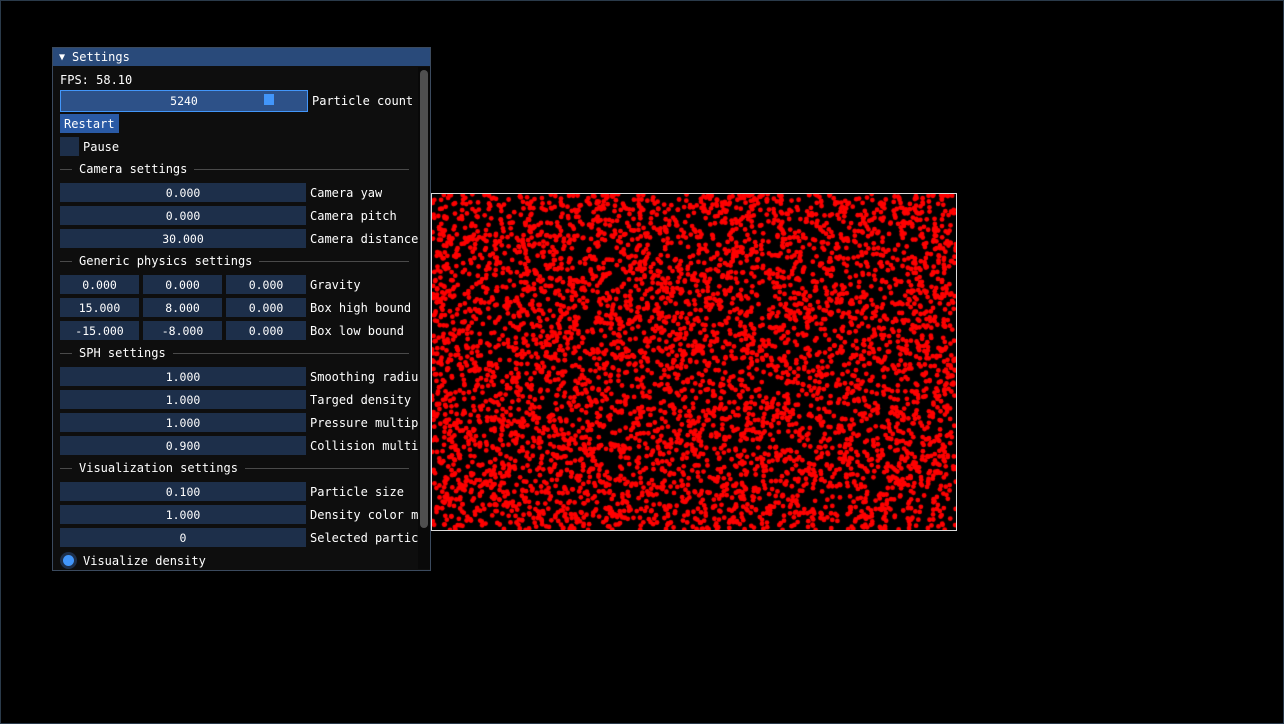  I want to click on target-density-label: Targed density, so click(361, 399).